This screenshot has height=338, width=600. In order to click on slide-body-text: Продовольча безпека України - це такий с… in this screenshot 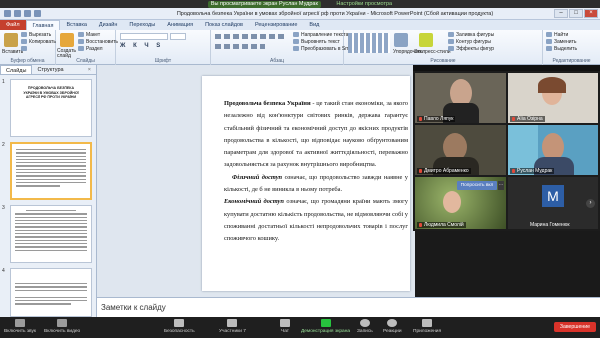, I will do `click(316, 172)`.